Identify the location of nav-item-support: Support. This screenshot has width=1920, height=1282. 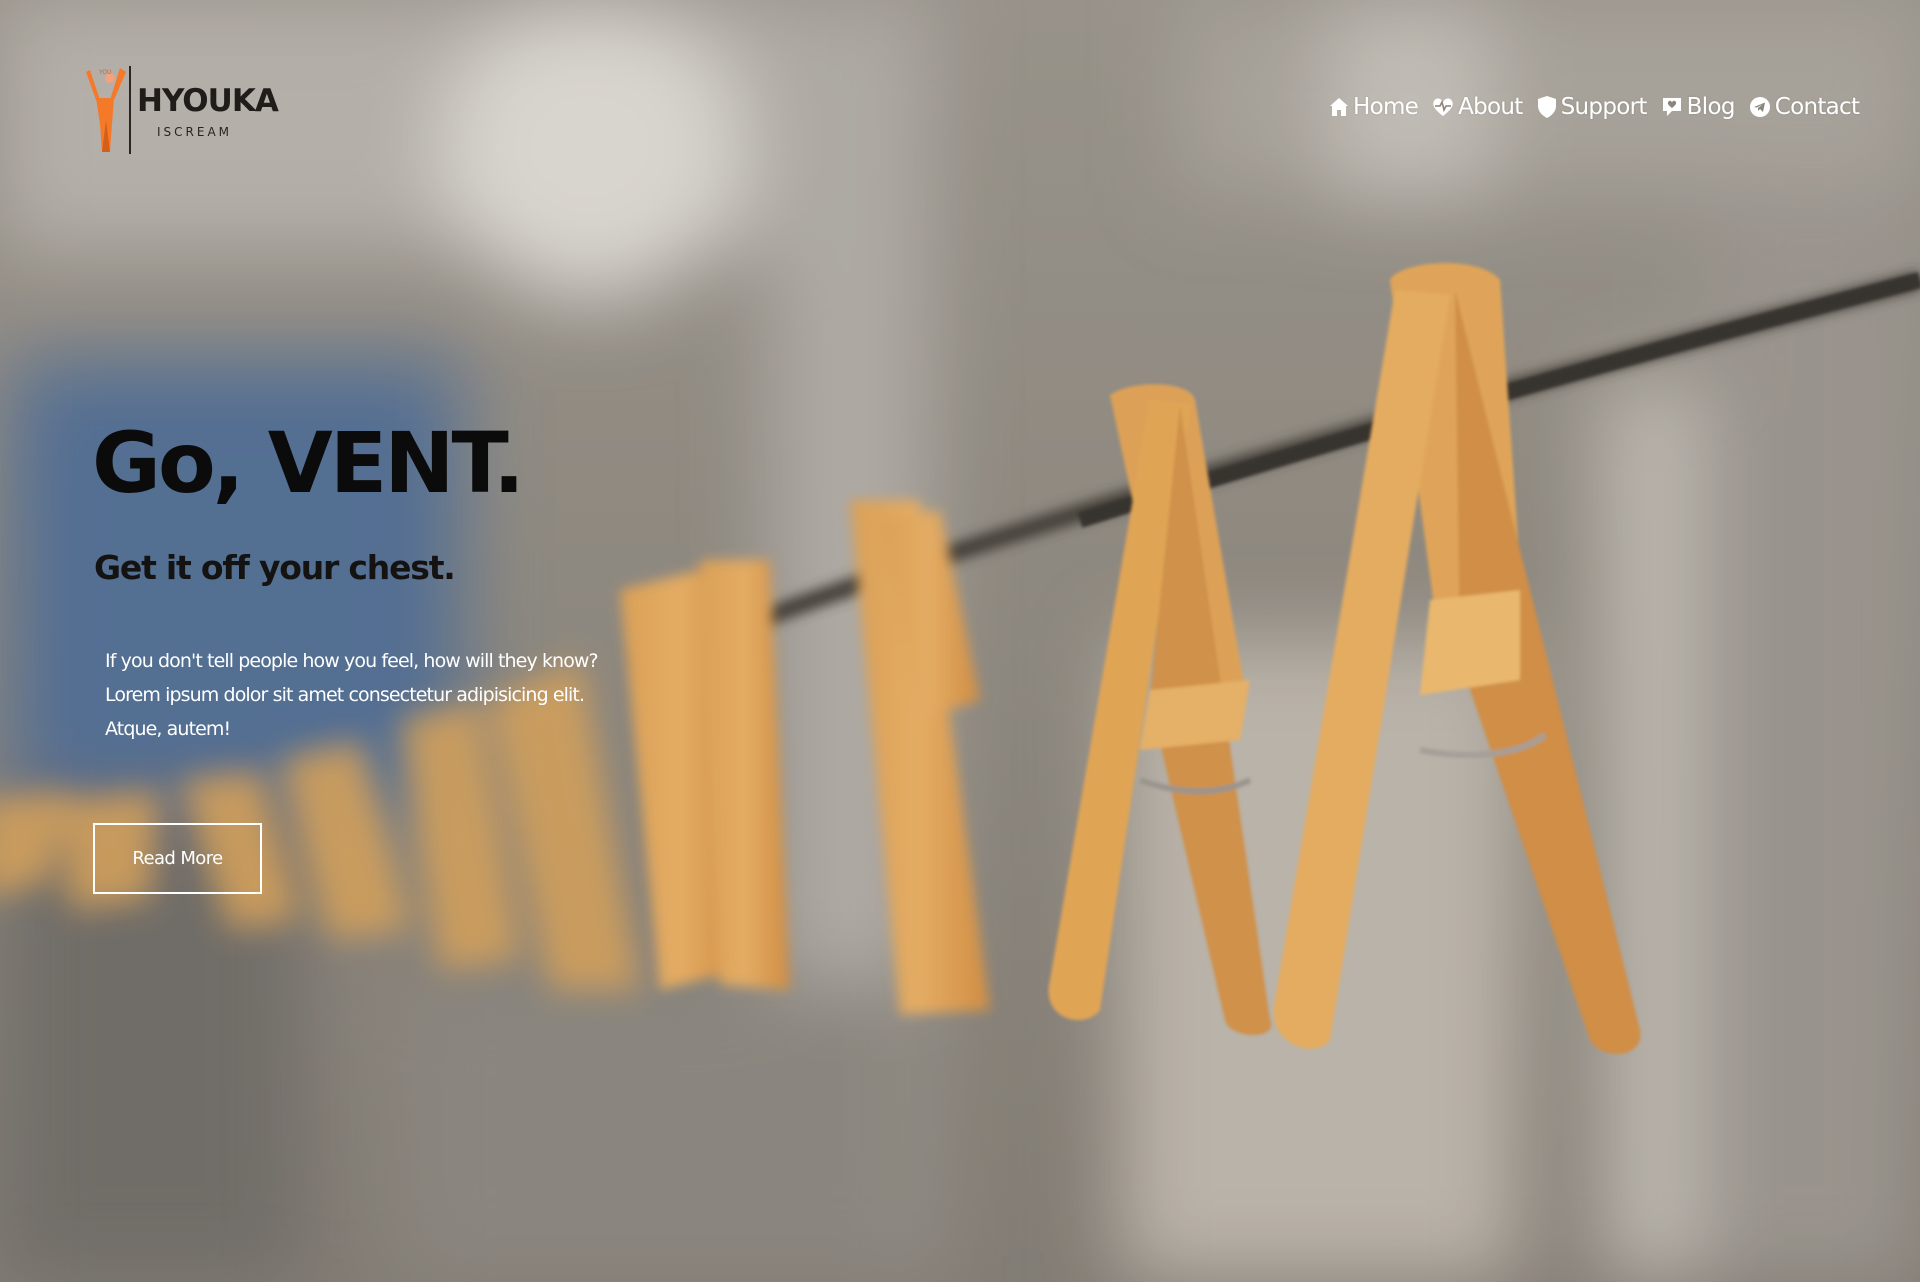
(1592, 107).